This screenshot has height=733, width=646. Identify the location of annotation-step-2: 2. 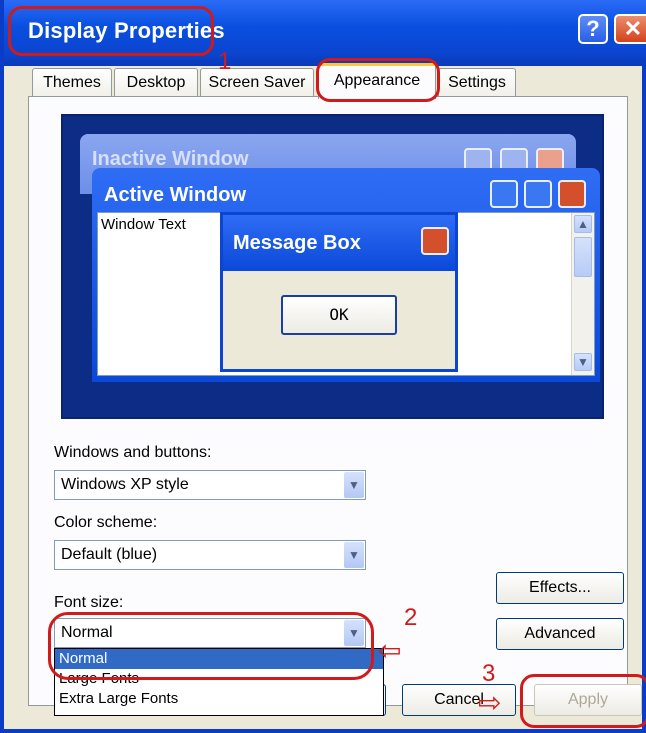
(411, 617).